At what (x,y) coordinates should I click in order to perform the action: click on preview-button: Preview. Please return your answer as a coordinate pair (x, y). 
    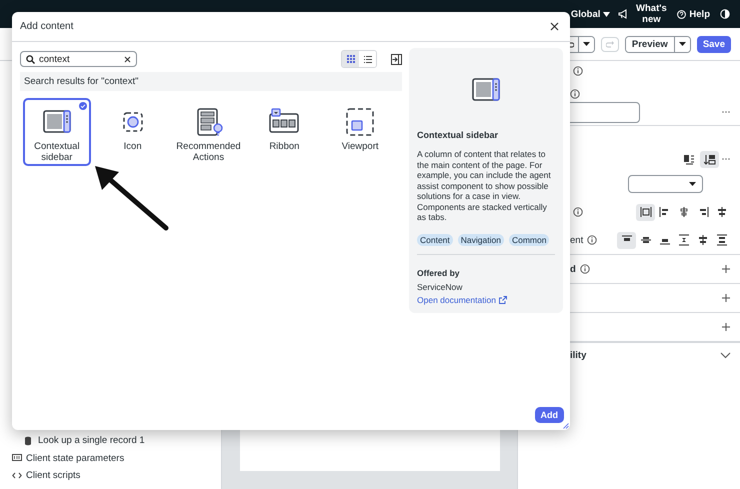
    Looking at the image, I should click on (650, 44).